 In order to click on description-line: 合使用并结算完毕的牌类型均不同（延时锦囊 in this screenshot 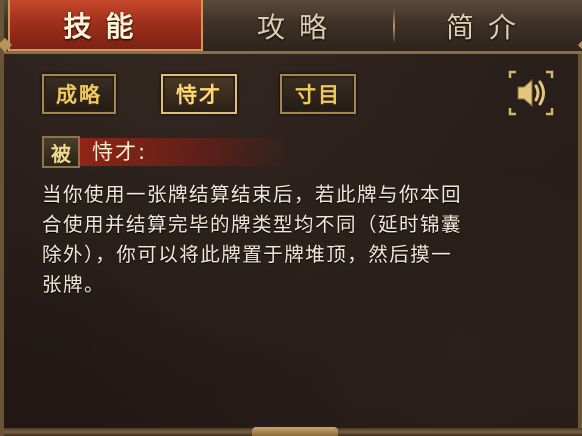, I will do `click(252, 224)`.